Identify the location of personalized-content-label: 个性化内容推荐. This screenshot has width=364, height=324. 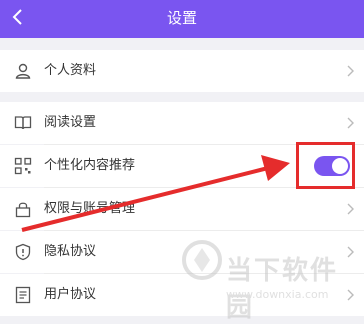
(90, 165).